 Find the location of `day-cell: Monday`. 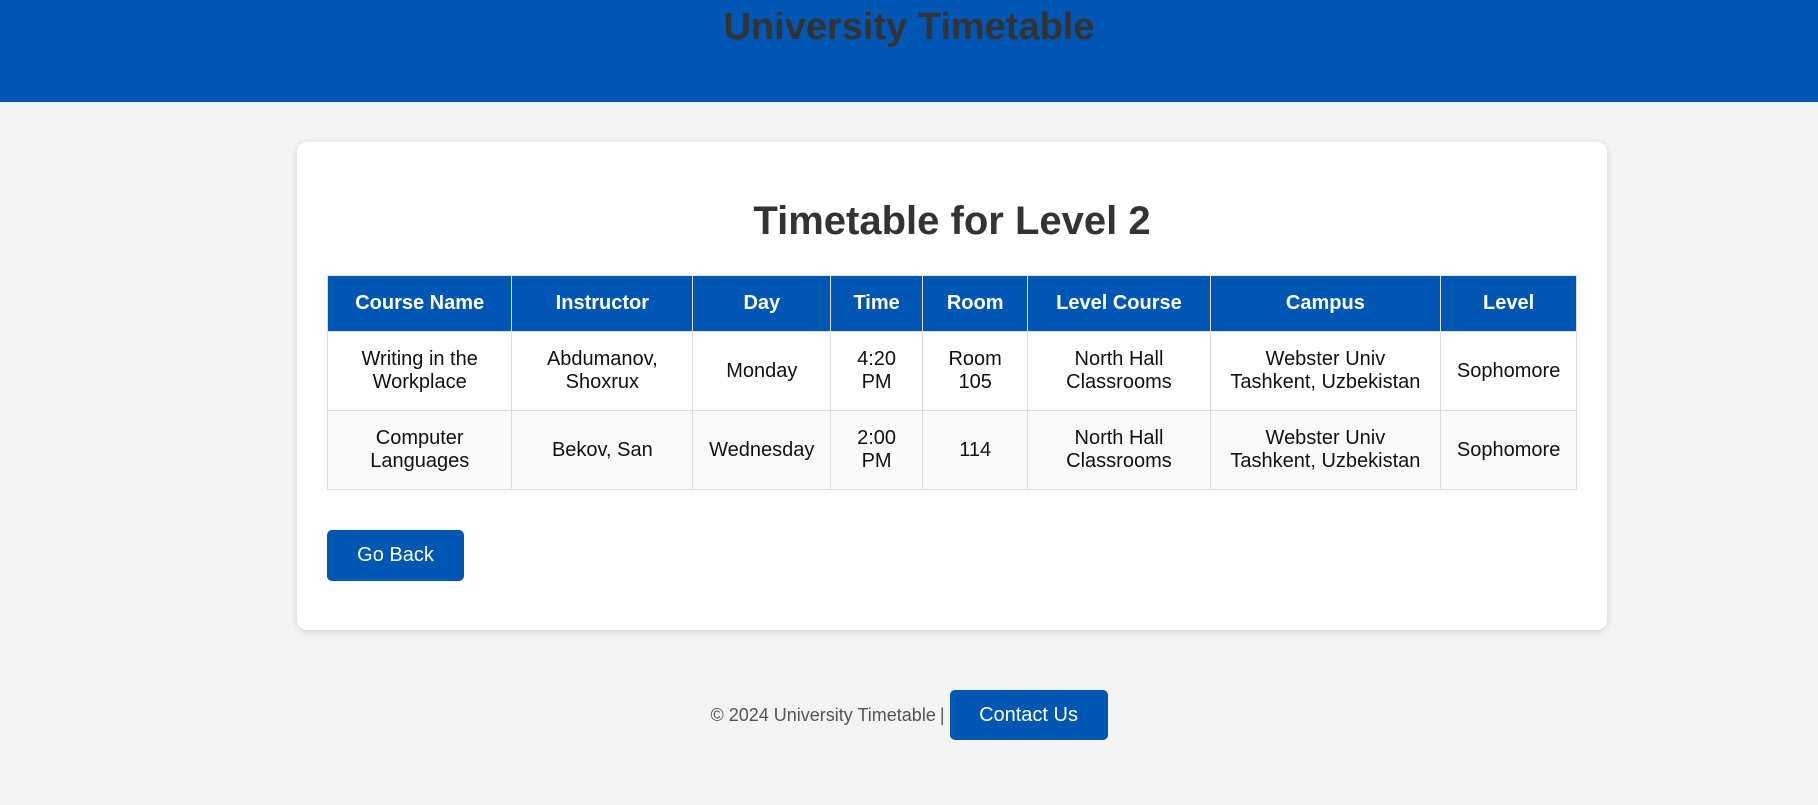

day-cell: Monday is located at coordinates (762, 371).